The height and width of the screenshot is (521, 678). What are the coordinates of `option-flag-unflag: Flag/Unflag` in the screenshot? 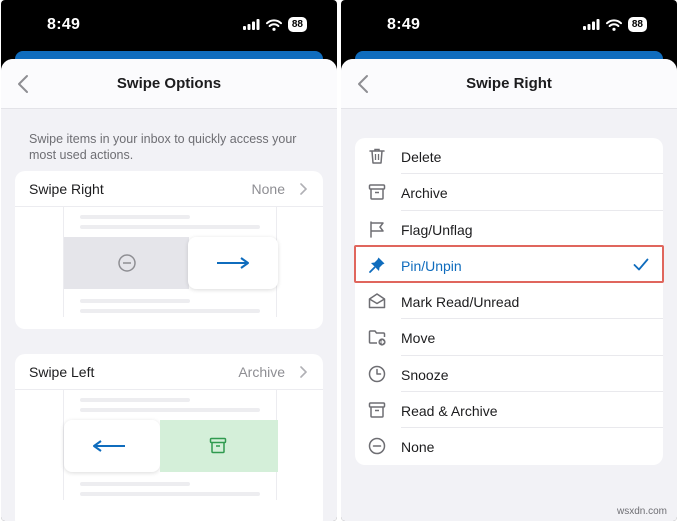 It's located at (509, 229).